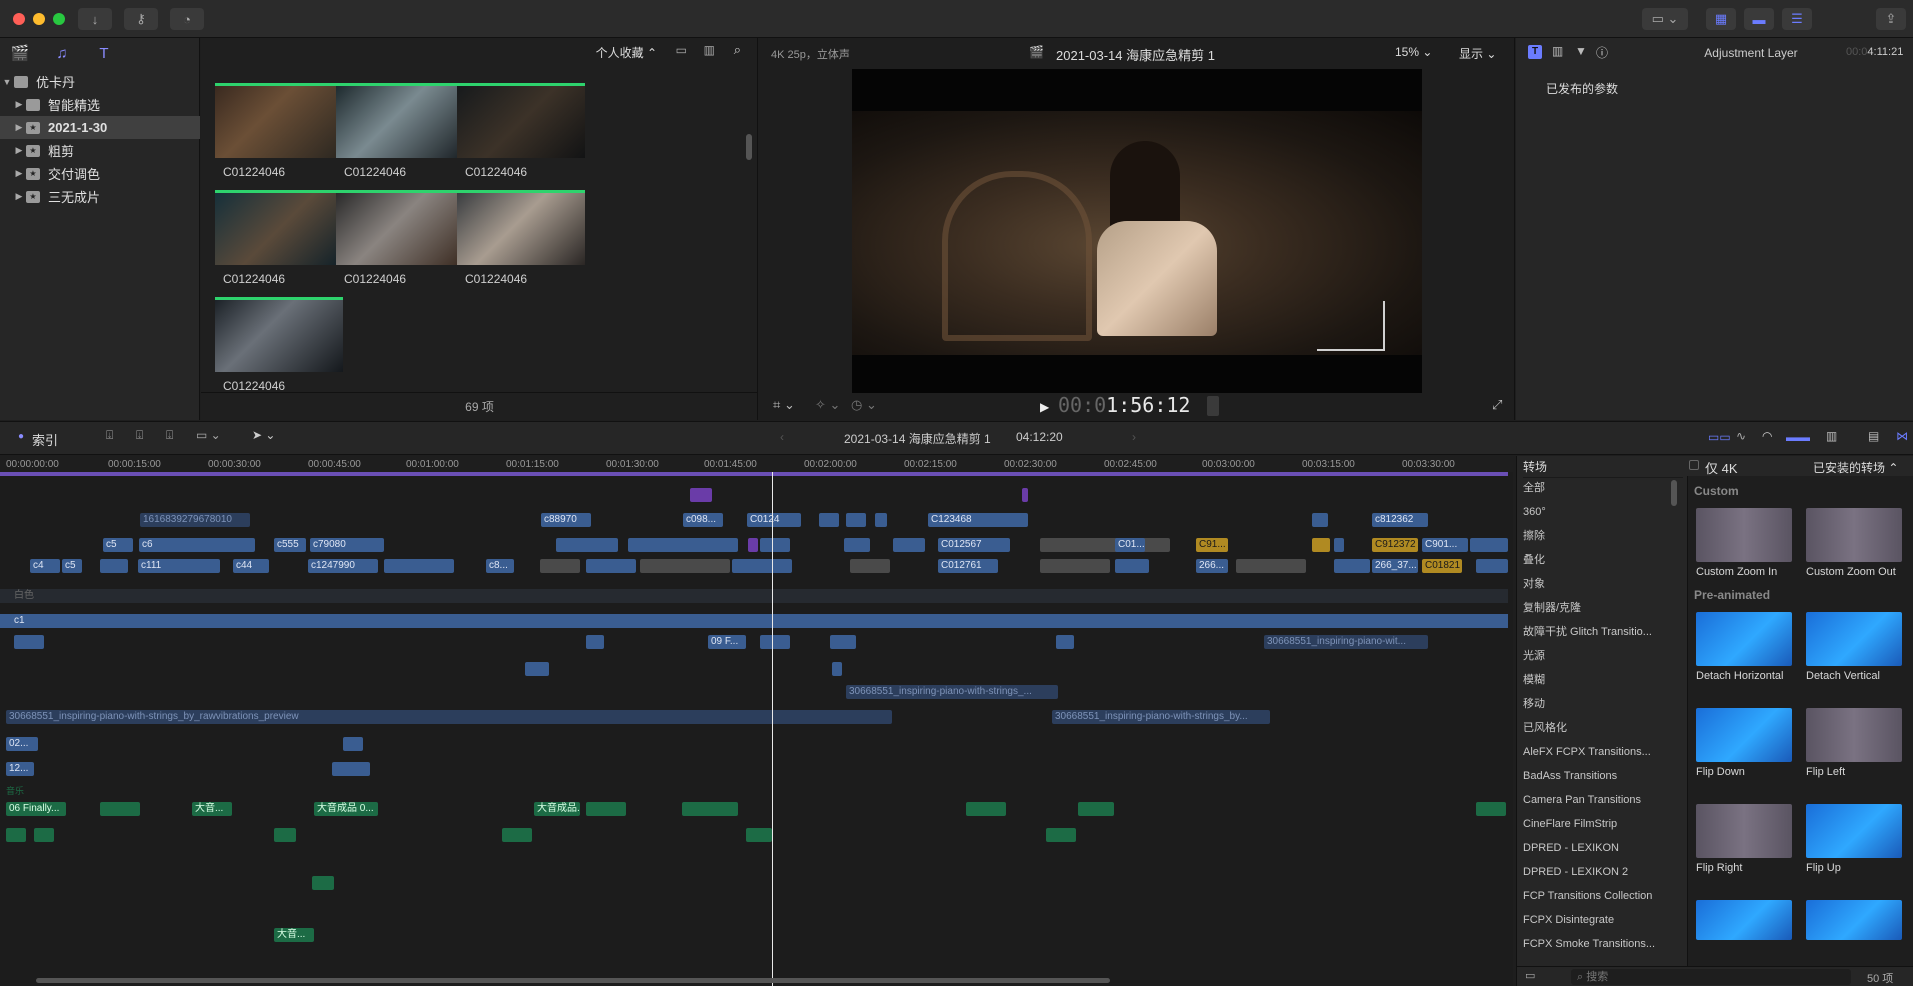 This screenshot has height=986, width=1913. I want to click on timeline-clip: C912372, so click(1395, 545).